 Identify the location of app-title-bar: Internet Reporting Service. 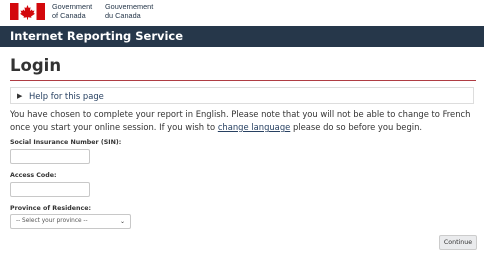
(242, 36).